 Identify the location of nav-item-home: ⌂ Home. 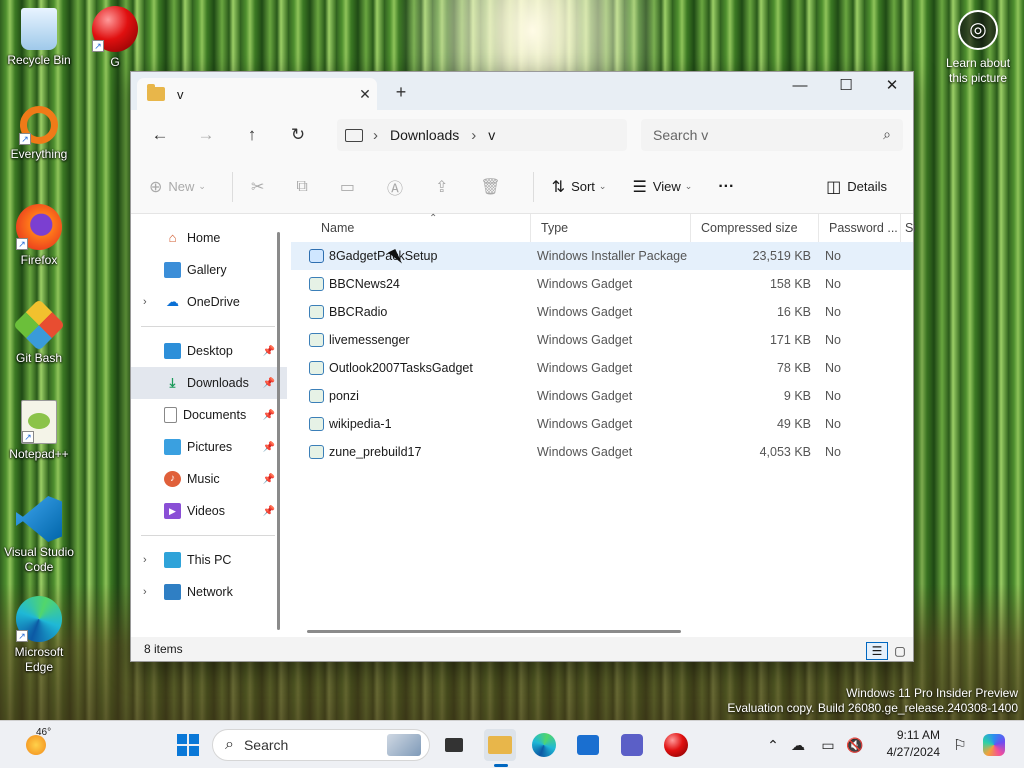
(209, 238).